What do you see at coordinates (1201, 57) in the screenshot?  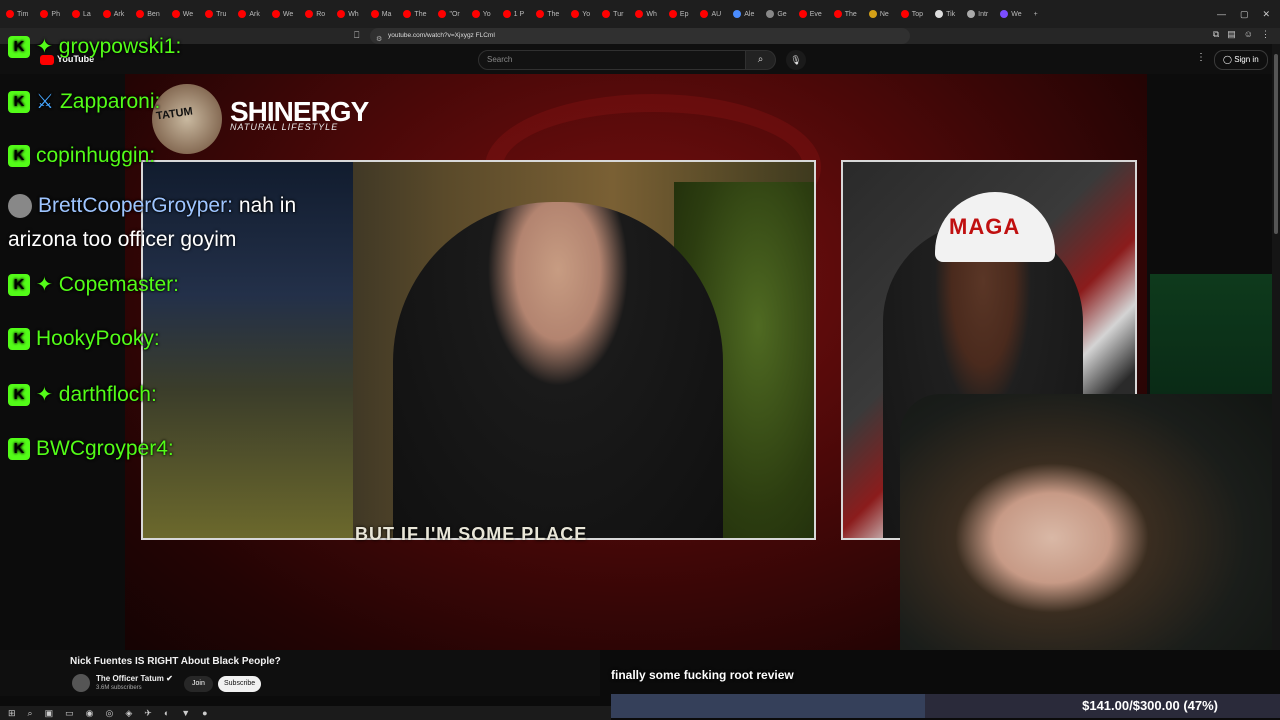 I see `more-options-icon: ⋮` at bounding box center [1201, 57].